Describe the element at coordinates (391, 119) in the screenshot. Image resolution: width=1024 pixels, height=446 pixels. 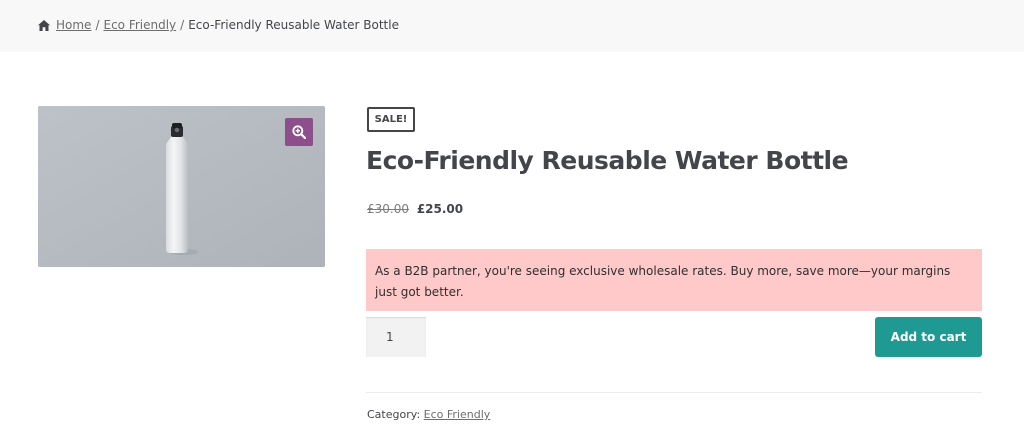
I see `sale-badge: SALE!` at that location.